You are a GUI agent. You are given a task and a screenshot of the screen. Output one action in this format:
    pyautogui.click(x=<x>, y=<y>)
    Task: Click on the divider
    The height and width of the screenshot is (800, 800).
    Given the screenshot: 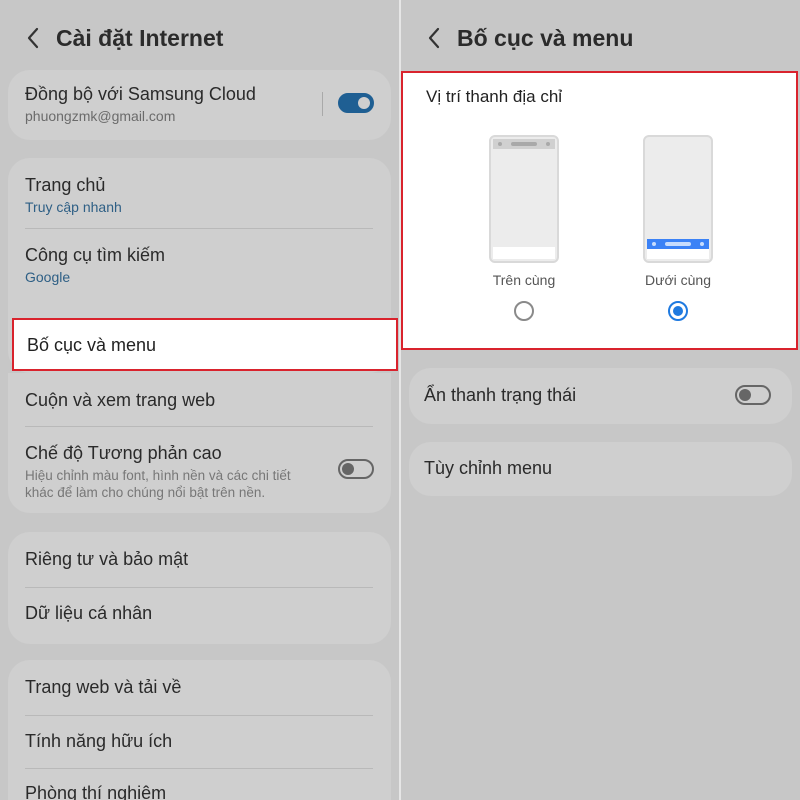 What is the action you would take?
    pyautogui.click(x=322, y=104)
    